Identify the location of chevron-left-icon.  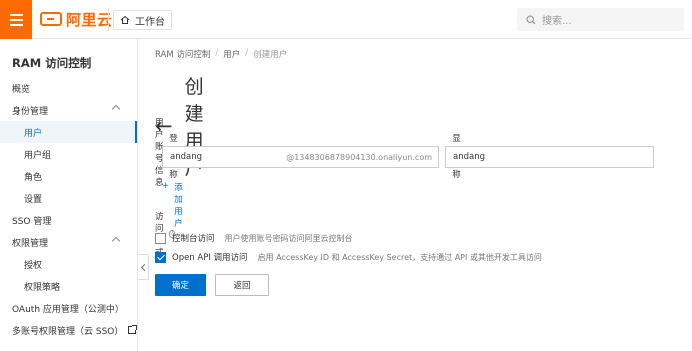
(144, 267).